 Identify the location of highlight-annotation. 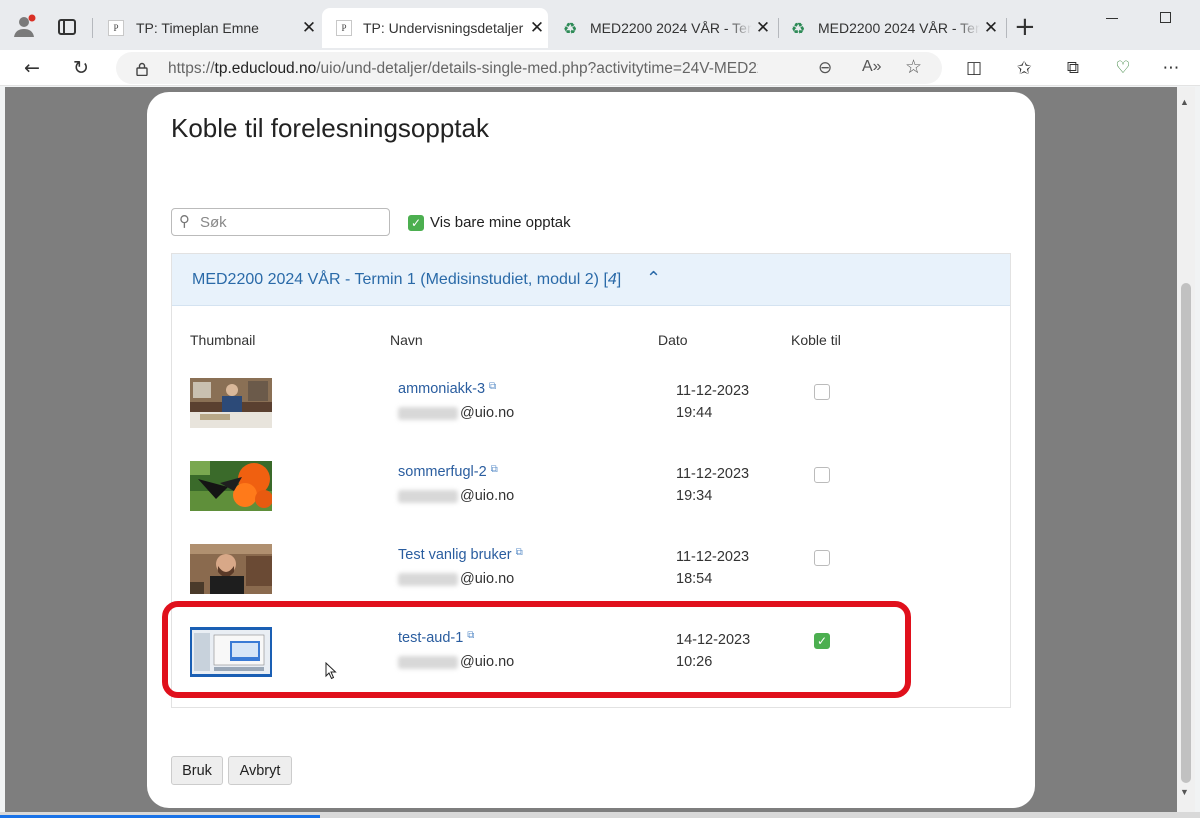
(536, 649).